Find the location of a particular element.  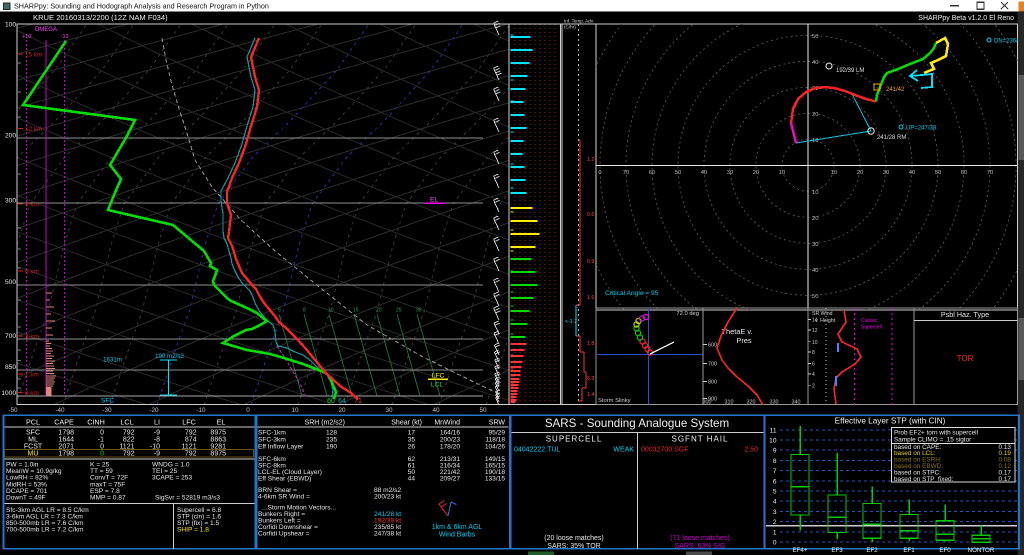

svg-text: LCL is located at coordinates (126, 422).